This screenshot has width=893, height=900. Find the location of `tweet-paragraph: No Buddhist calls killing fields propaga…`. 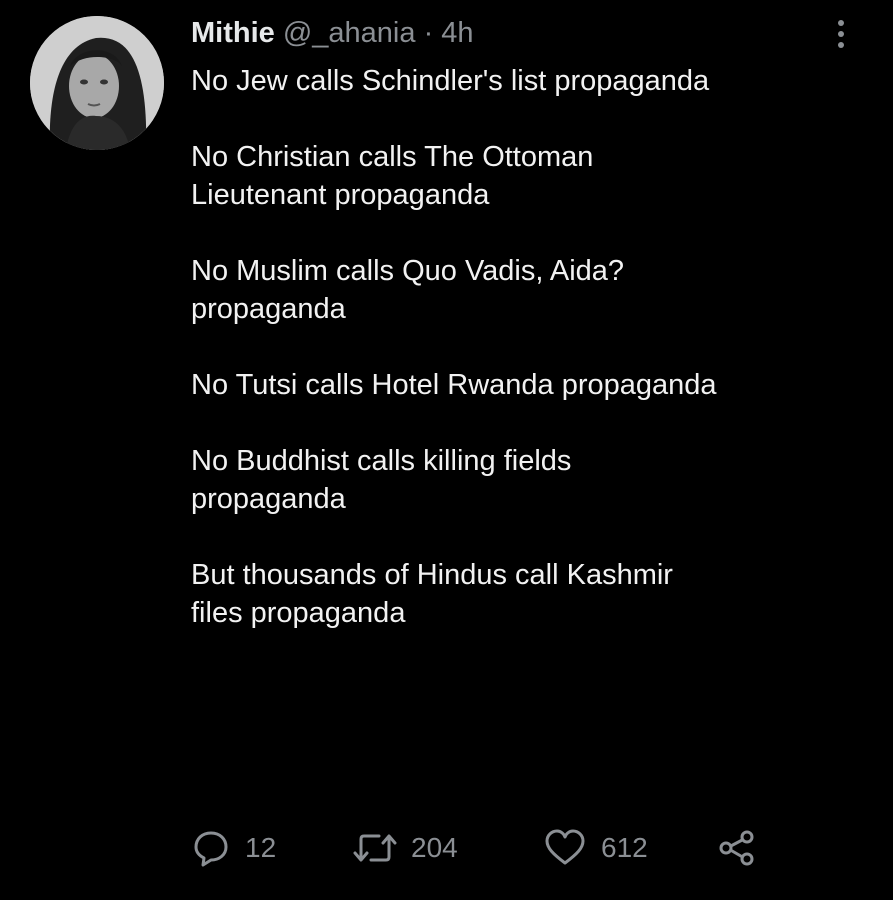

tweet-paragraph: No Buddhist calls killing fields propaga… is located at coordinates (381, 480).